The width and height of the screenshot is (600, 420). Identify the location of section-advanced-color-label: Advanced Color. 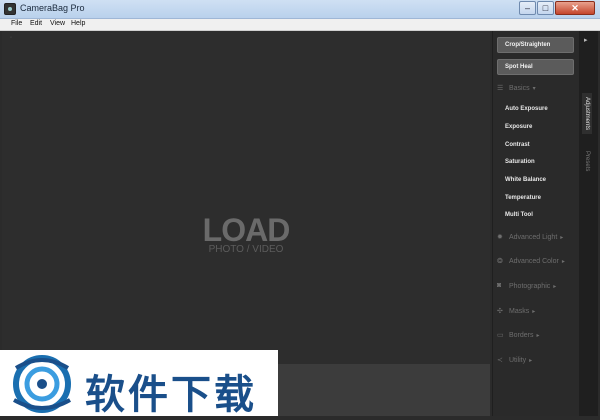
(534, 261).